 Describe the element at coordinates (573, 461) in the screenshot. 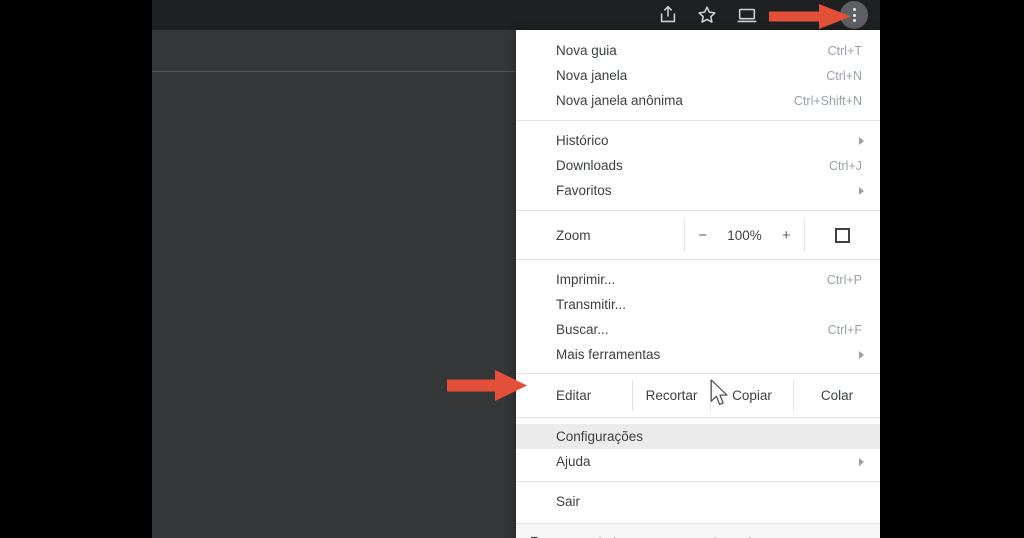

I see `menu-item-label: Ajuda` at that location.